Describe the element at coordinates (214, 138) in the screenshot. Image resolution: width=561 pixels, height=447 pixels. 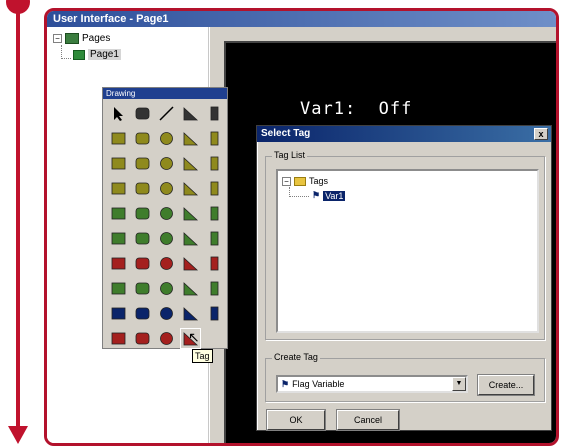
I see `half-ellipse-icon` at that location.